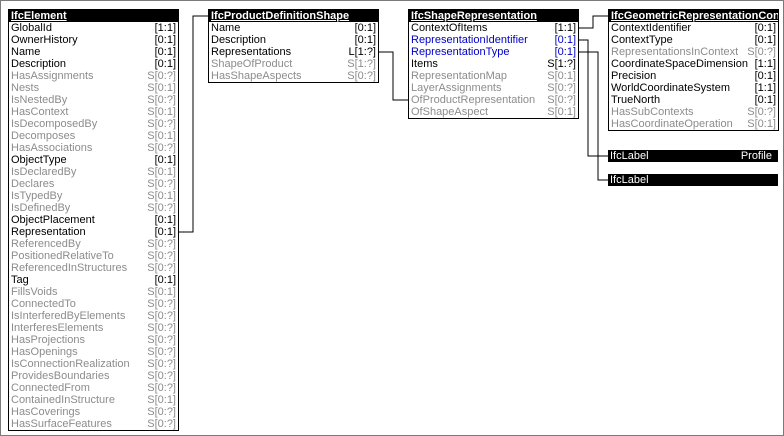 The image size is (784, 436). Describe the element at coordinates (93, 304) in the screenshot. I see `attribute-row: ConnectedTo S[0:?]` at that location.